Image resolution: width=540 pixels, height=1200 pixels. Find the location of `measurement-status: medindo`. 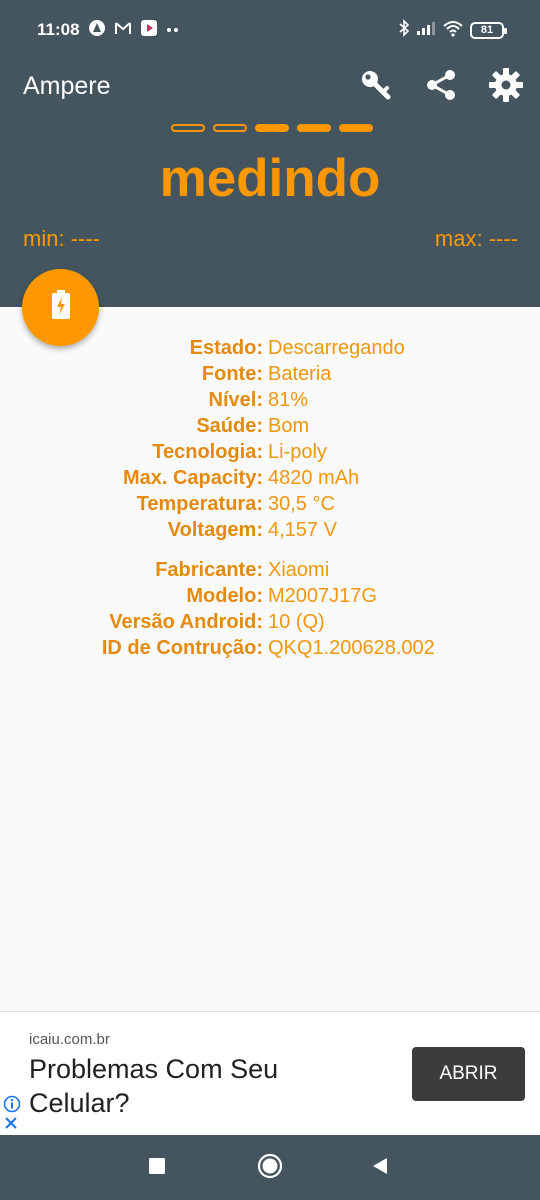

measurement-status: medindo is located at coordinates (270, 178).